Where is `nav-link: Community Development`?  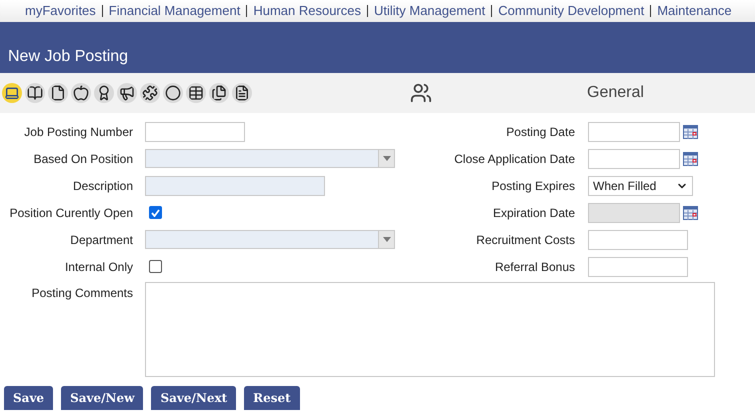 nav-link: Community Development is located at coordinates (571, 11).